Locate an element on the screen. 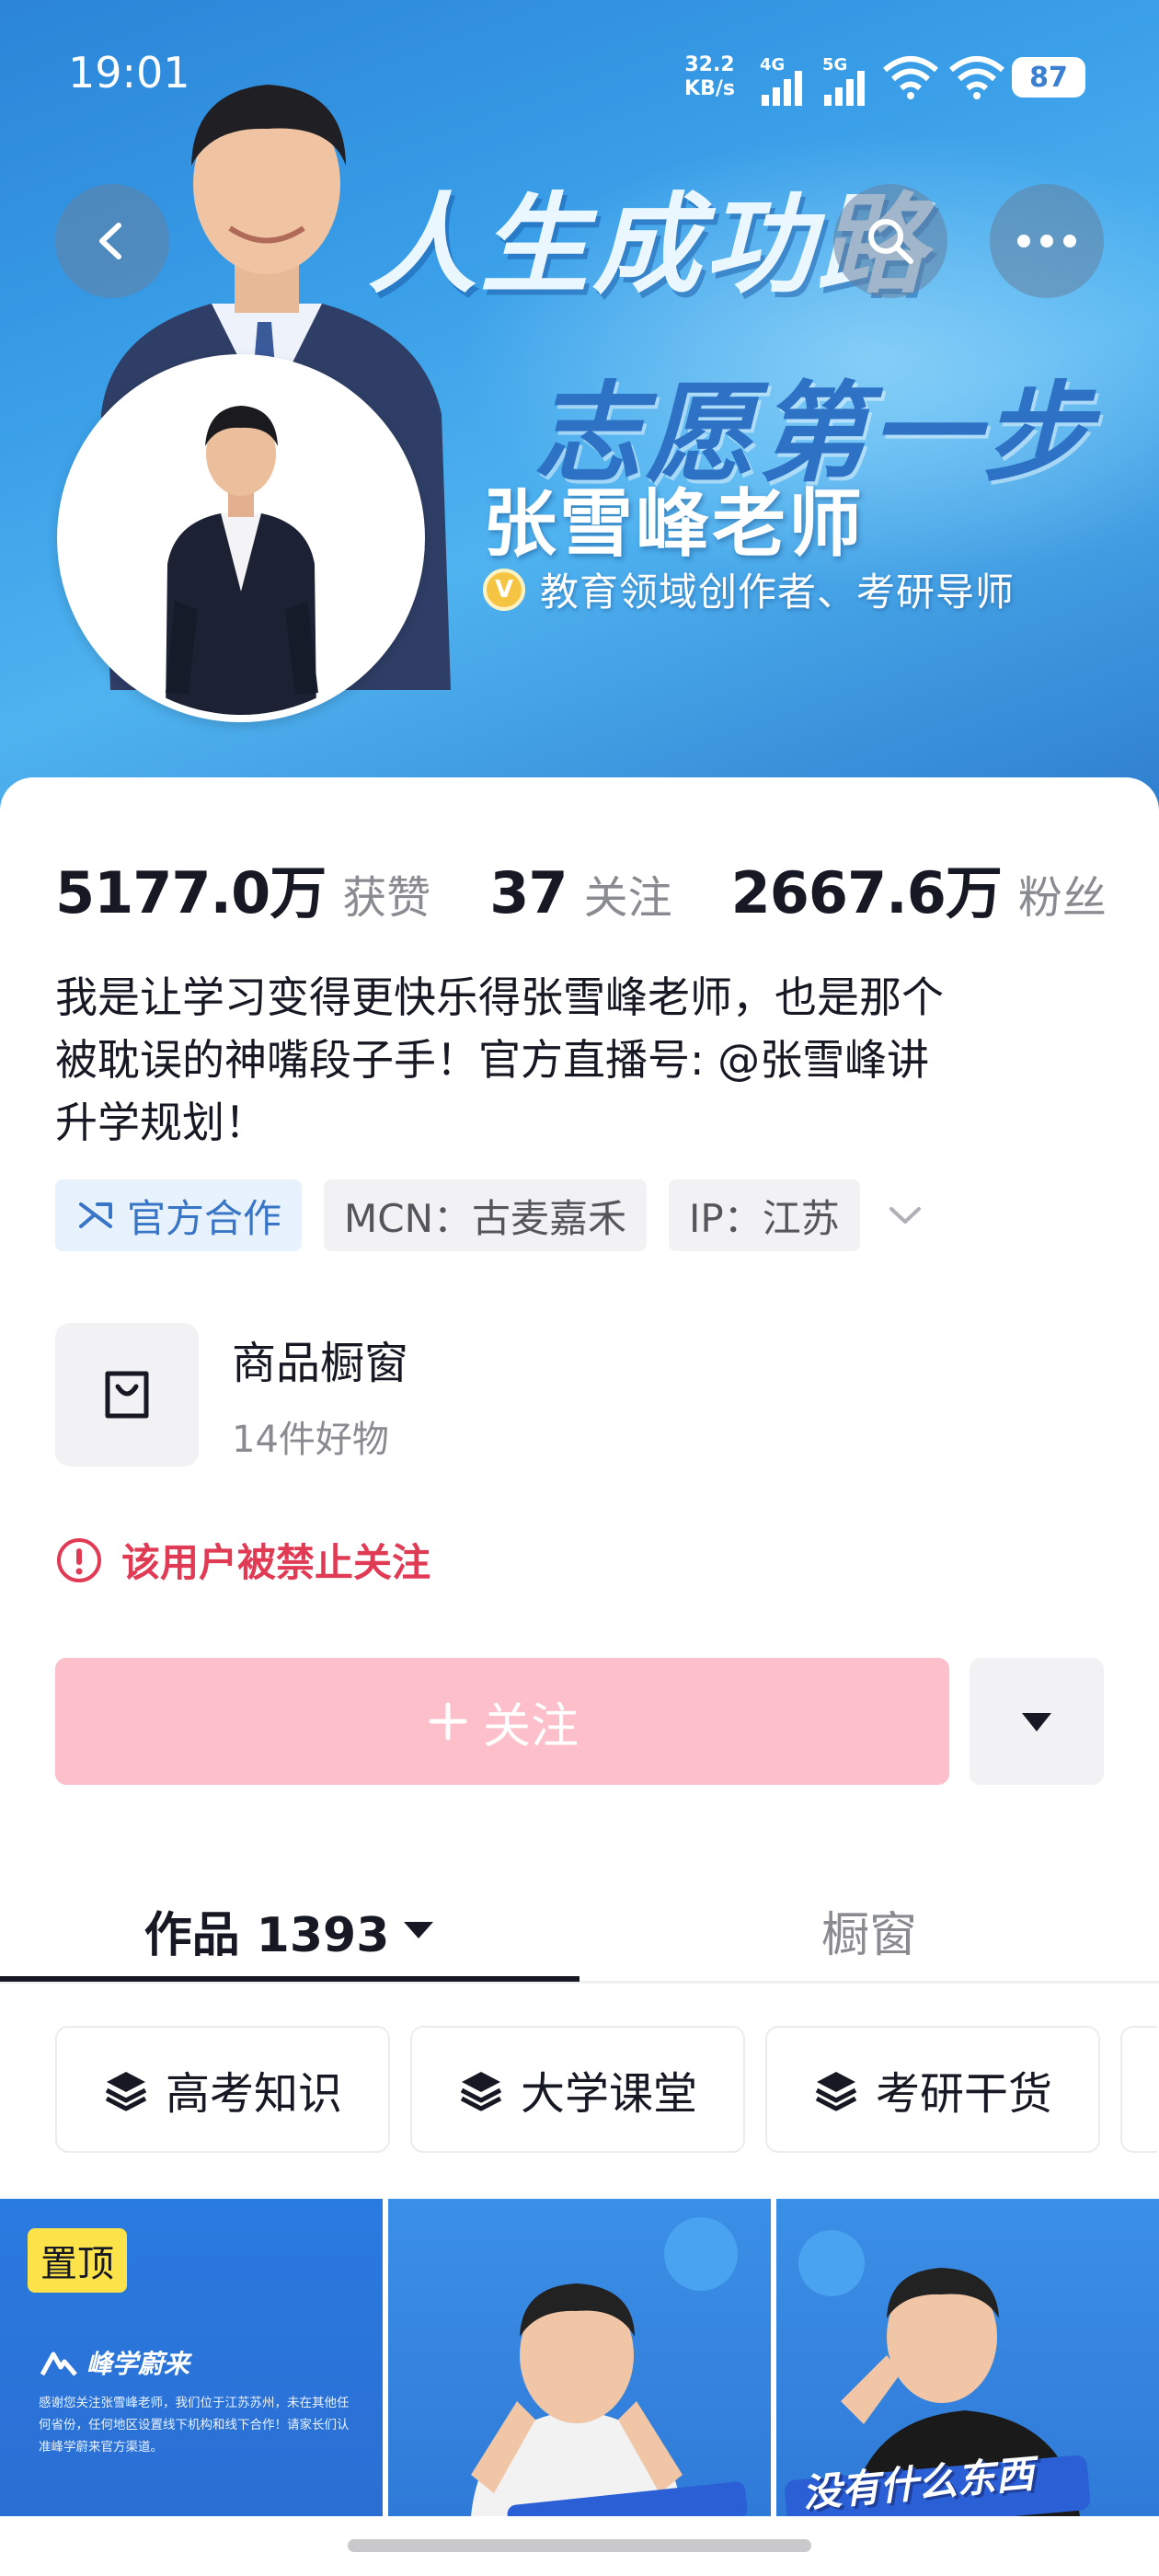  brand-row: 峰学蔚来 is located at coordinates (114, 2362).